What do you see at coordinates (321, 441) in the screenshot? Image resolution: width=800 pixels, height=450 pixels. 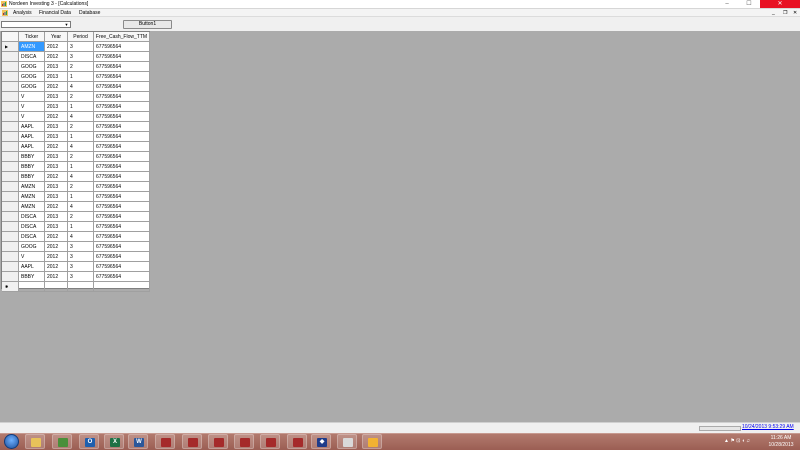 I see `taskbar-button: ◆` at bounding box center [321, 441].